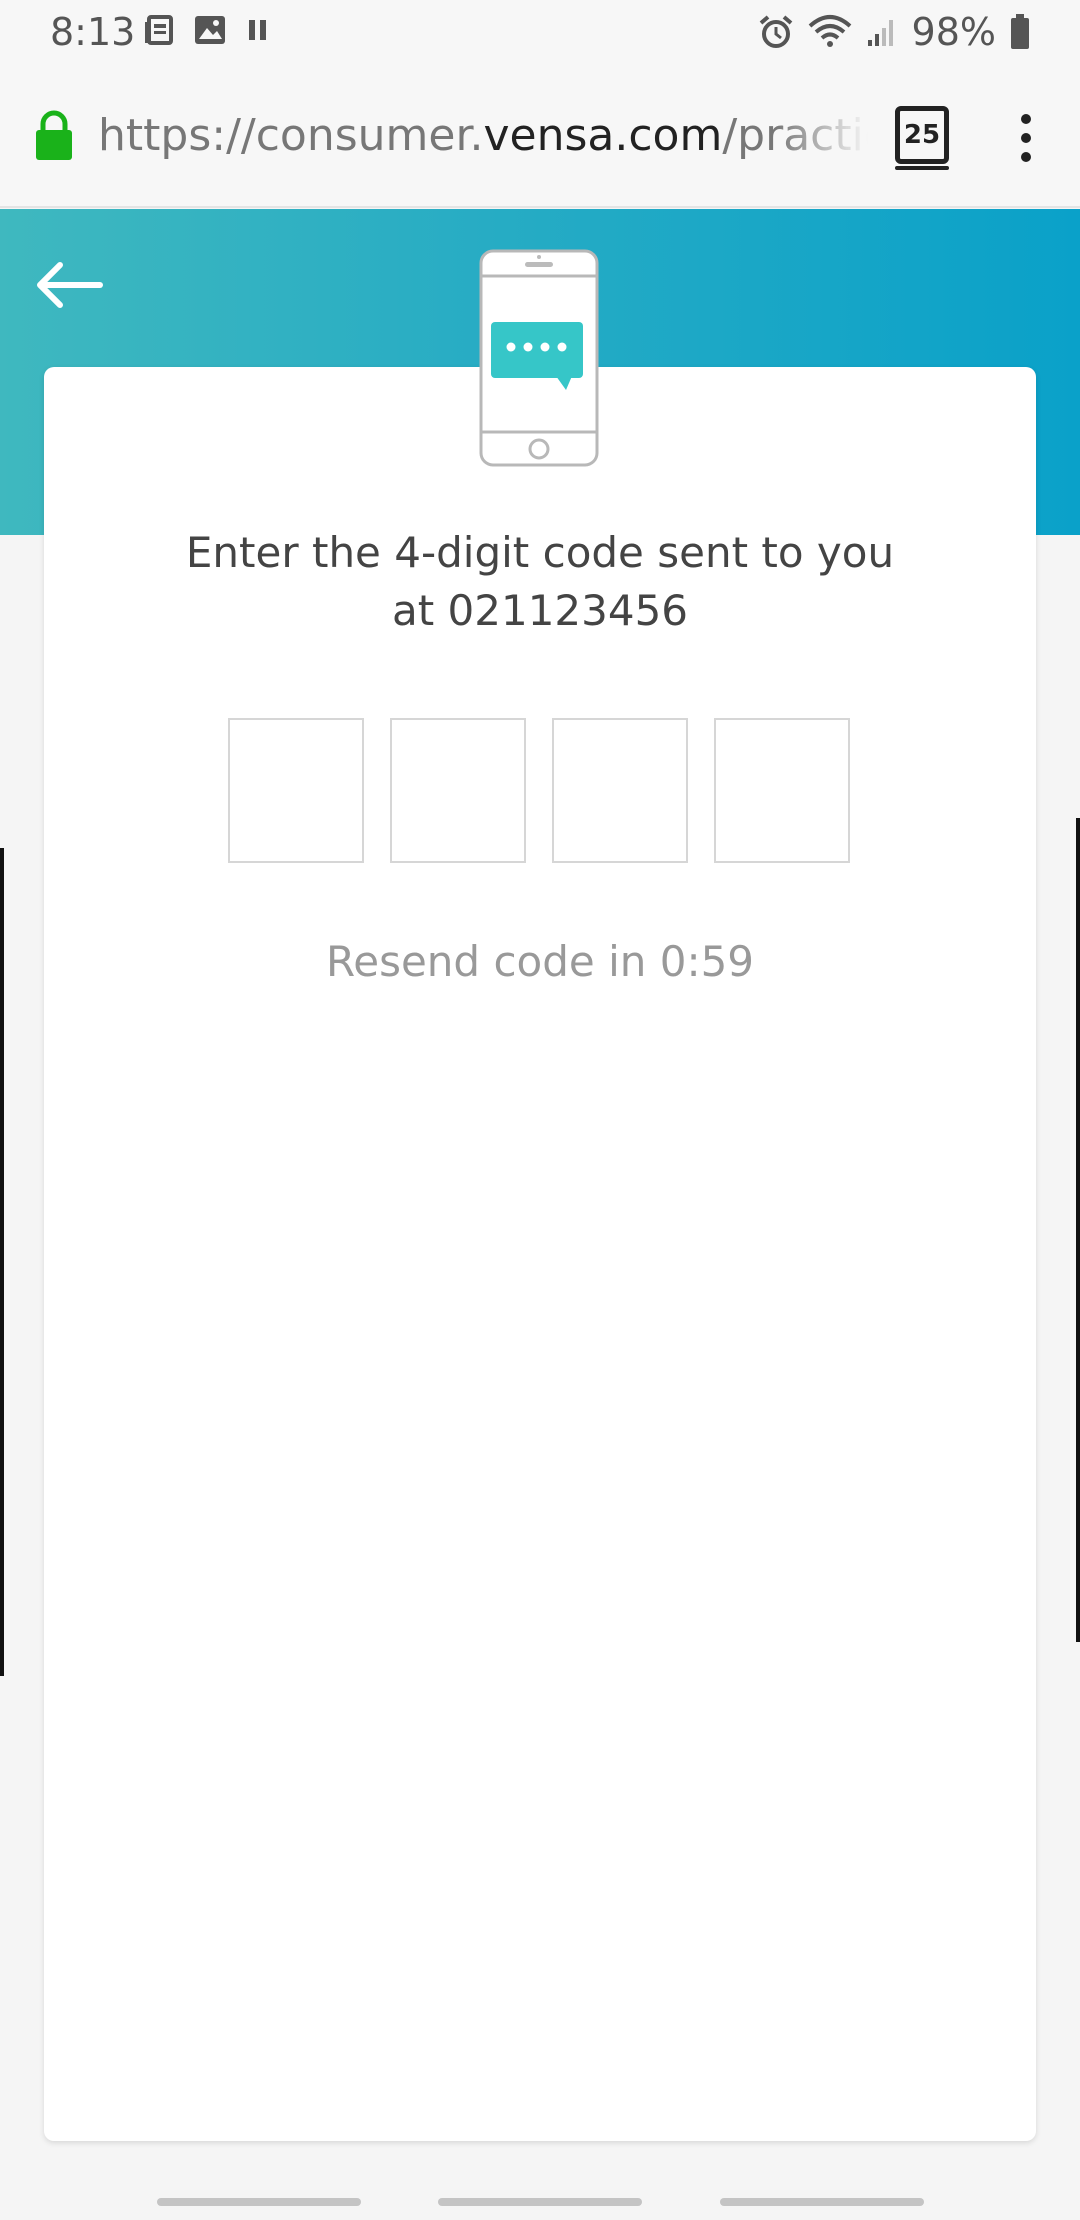 This screenshot has width=1080, height=2220. I want to click on right-edge-line, so click(1078, 1230).